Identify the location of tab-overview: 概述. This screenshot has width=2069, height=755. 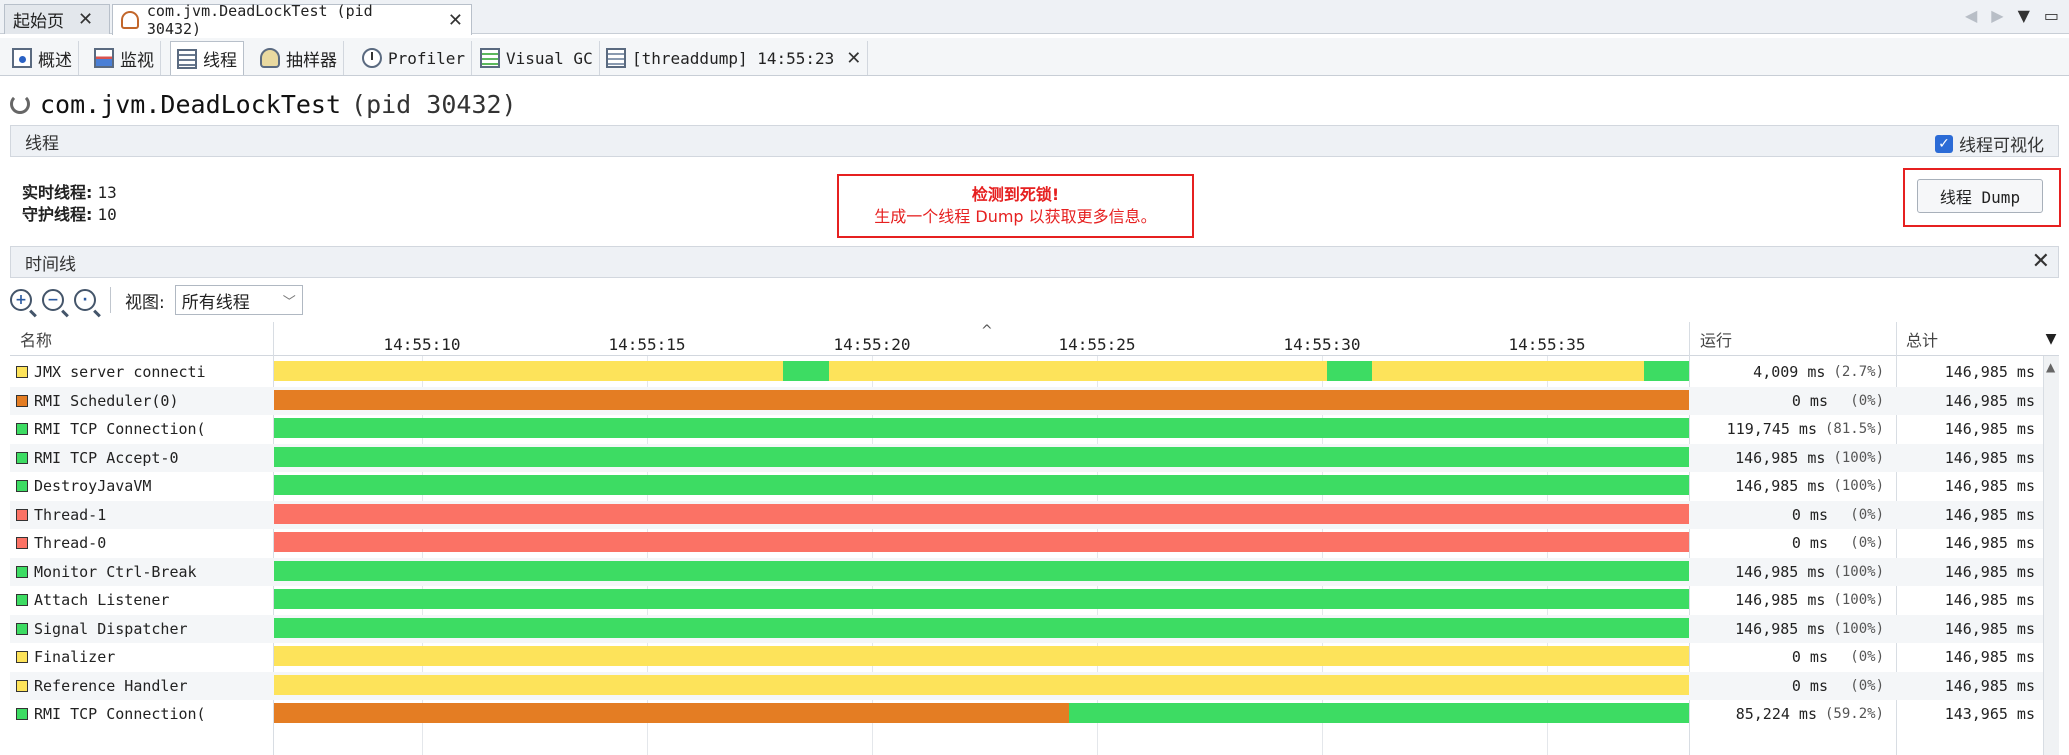
(42, 58).